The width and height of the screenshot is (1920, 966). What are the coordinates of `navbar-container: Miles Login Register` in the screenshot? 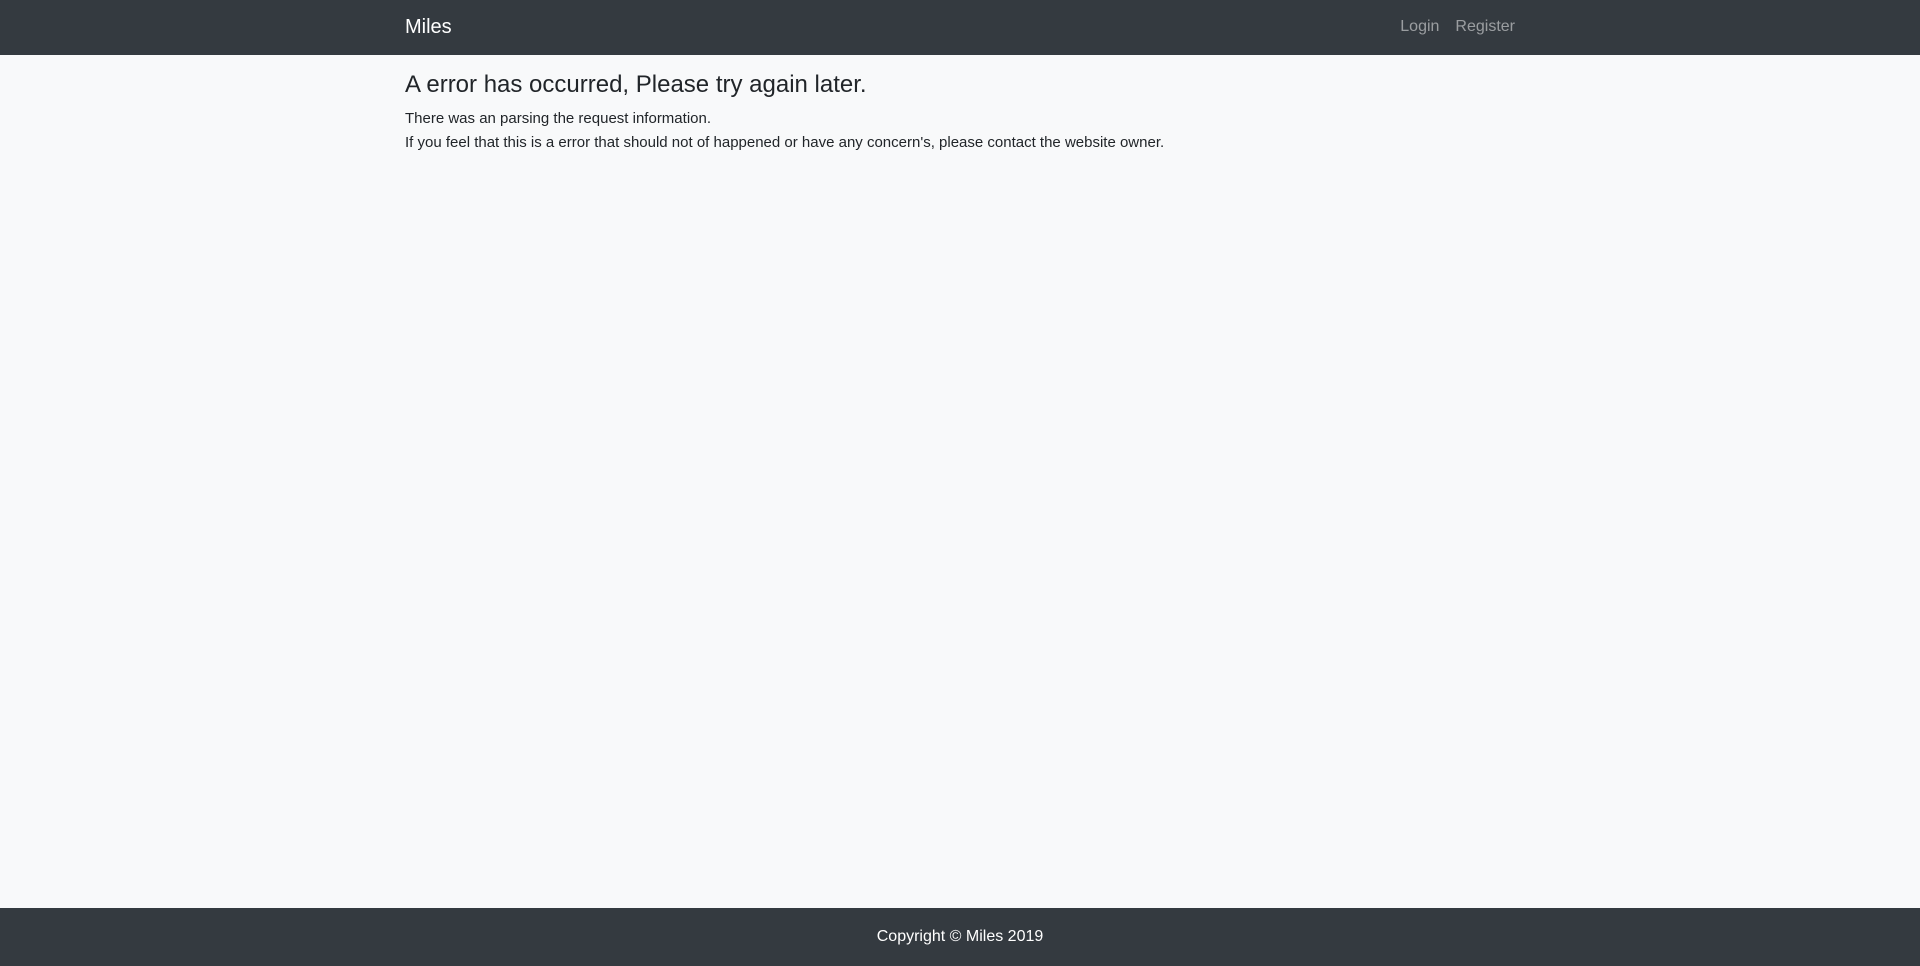 It's located at (960, 27).